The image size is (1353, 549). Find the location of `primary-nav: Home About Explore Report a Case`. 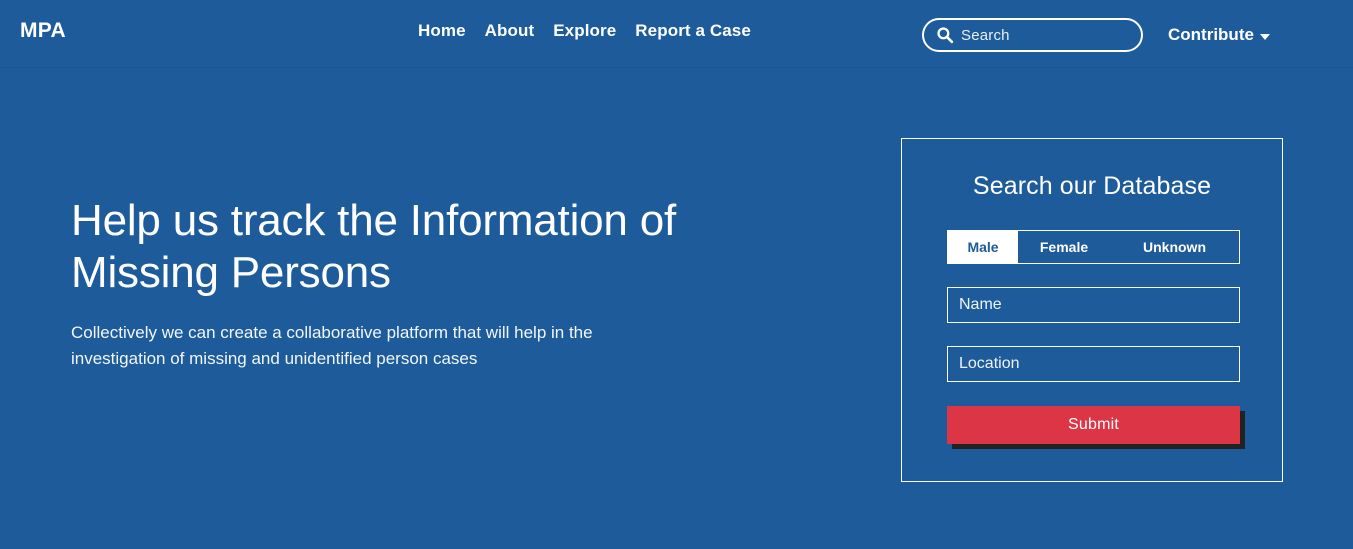

primary-nav: Home About Explore Report a Case is located at coordinates (584, 31).